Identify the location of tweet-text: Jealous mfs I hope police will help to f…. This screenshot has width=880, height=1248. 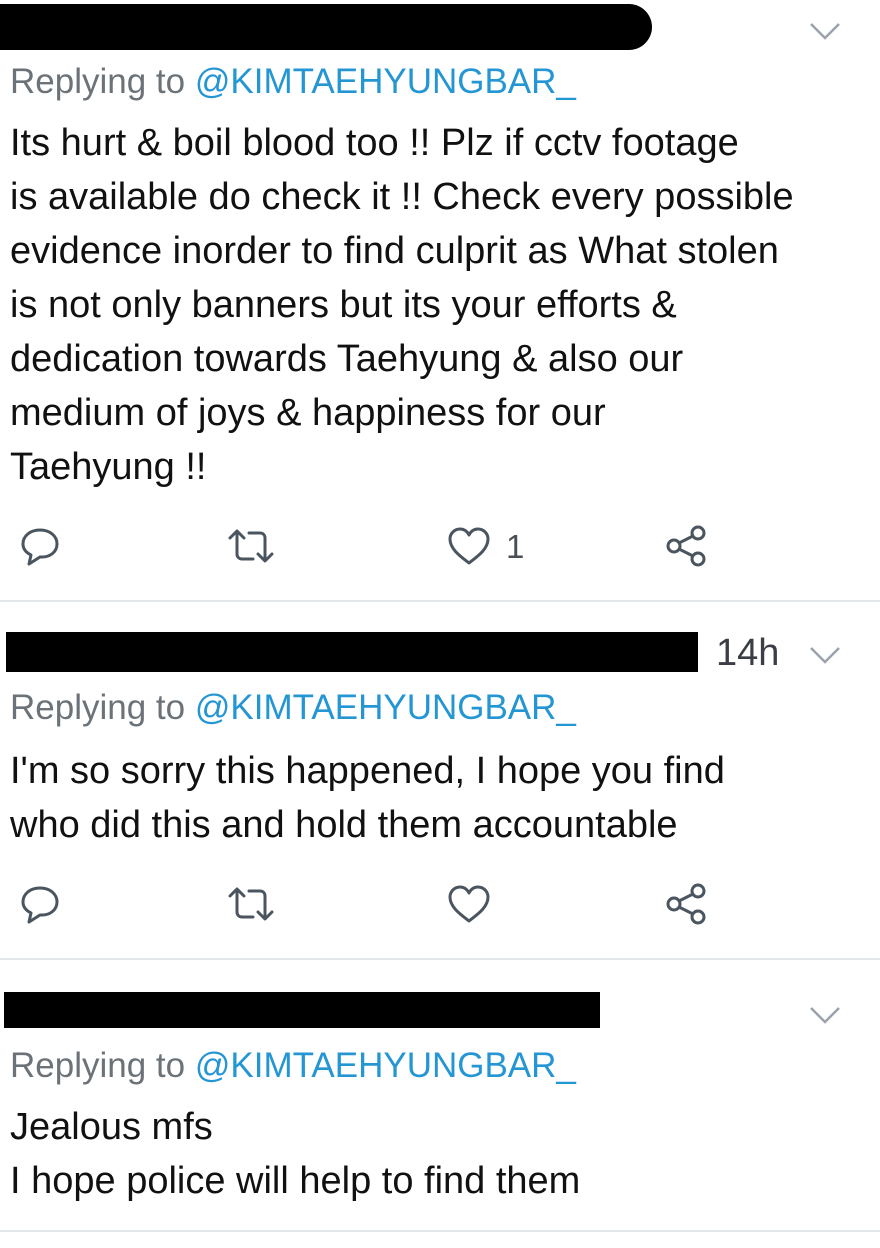
(440, 1154).